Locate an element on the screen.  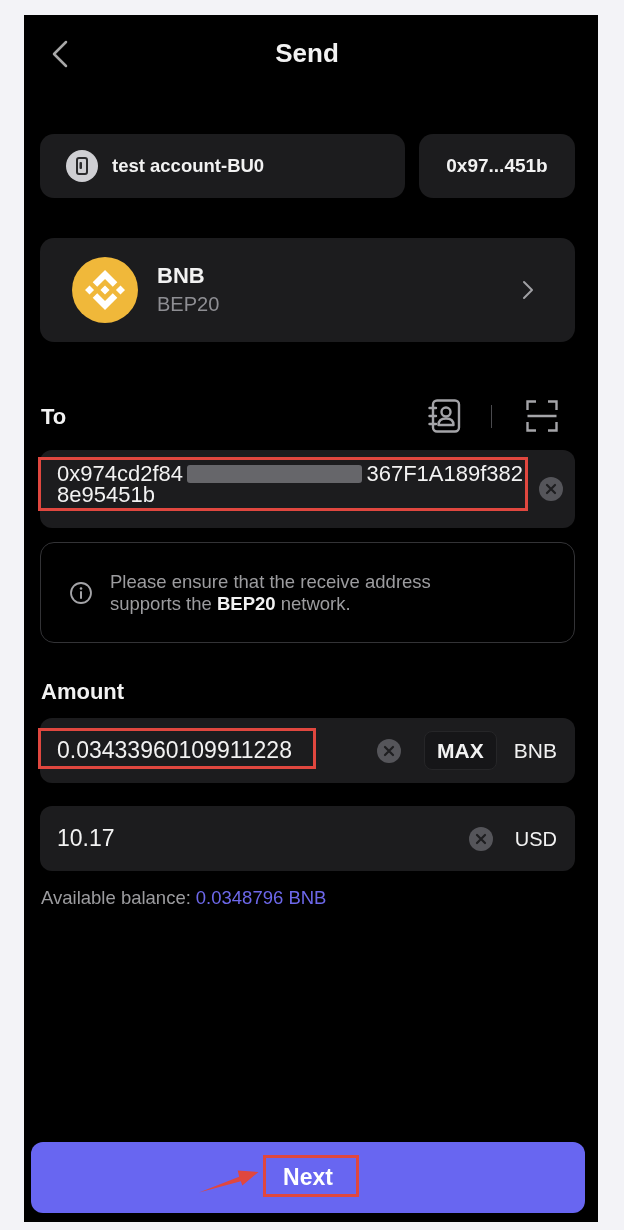
amount-value: 0.03433960109911228 is located at coordinates (174, 751).